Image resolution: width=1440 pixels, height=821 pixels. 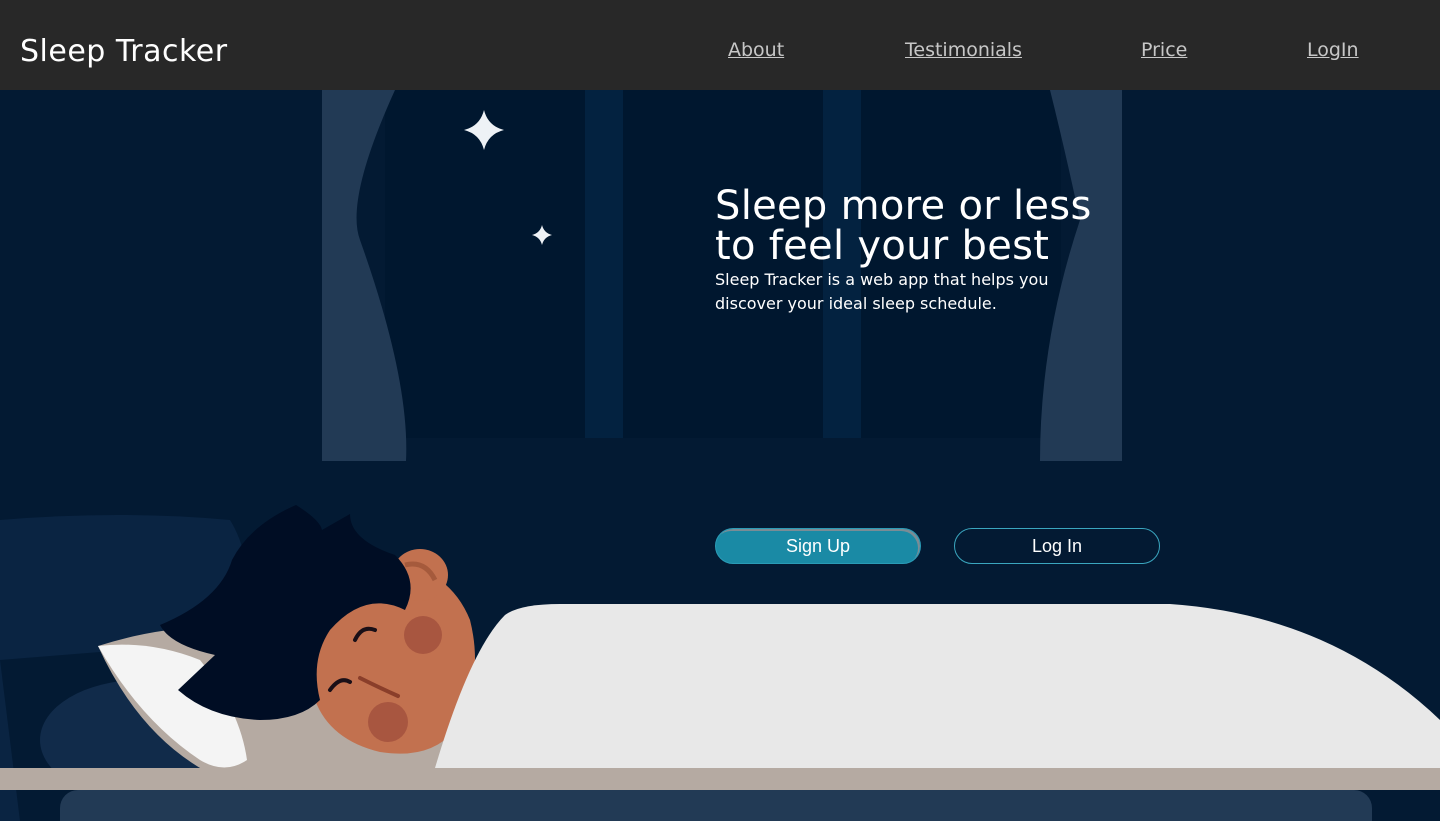 I want to click on nav-link-about: About, so click(x=756, y=50).